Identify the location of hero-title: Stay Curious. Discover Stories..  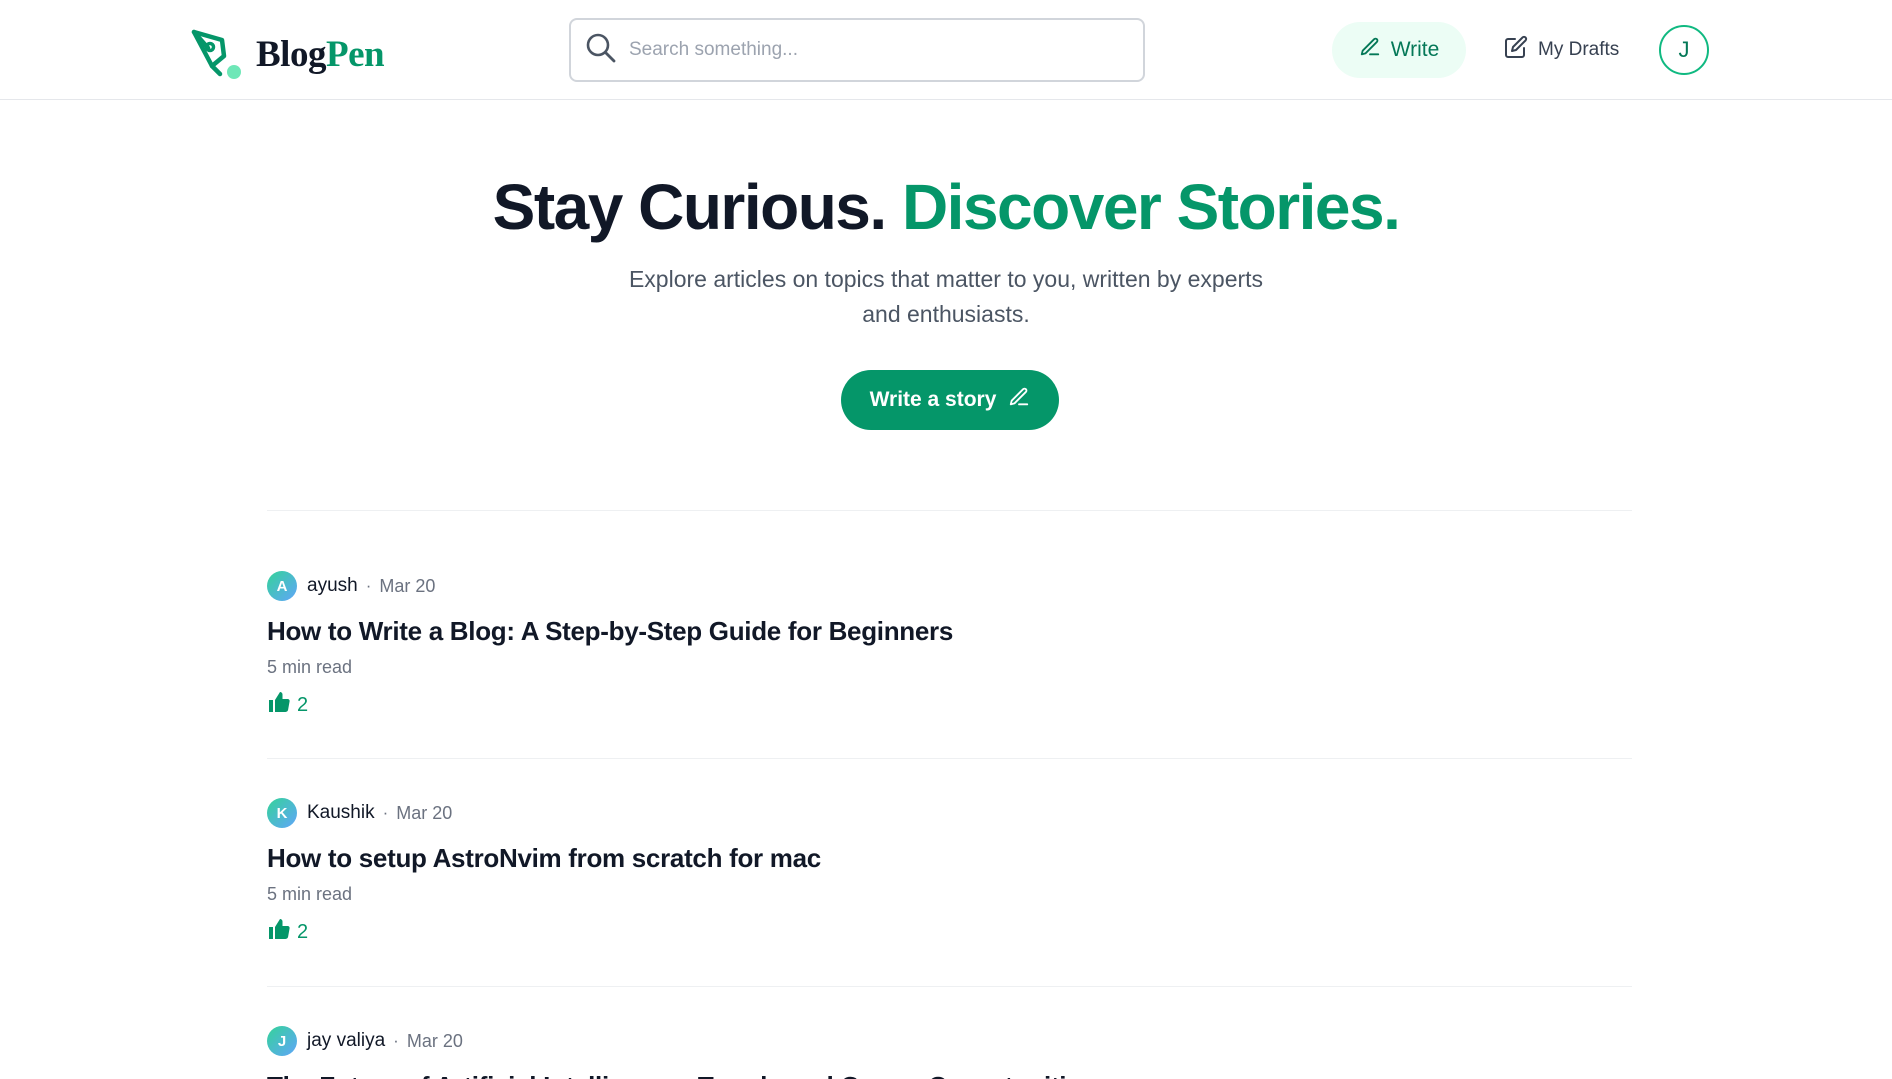
(946, 207).